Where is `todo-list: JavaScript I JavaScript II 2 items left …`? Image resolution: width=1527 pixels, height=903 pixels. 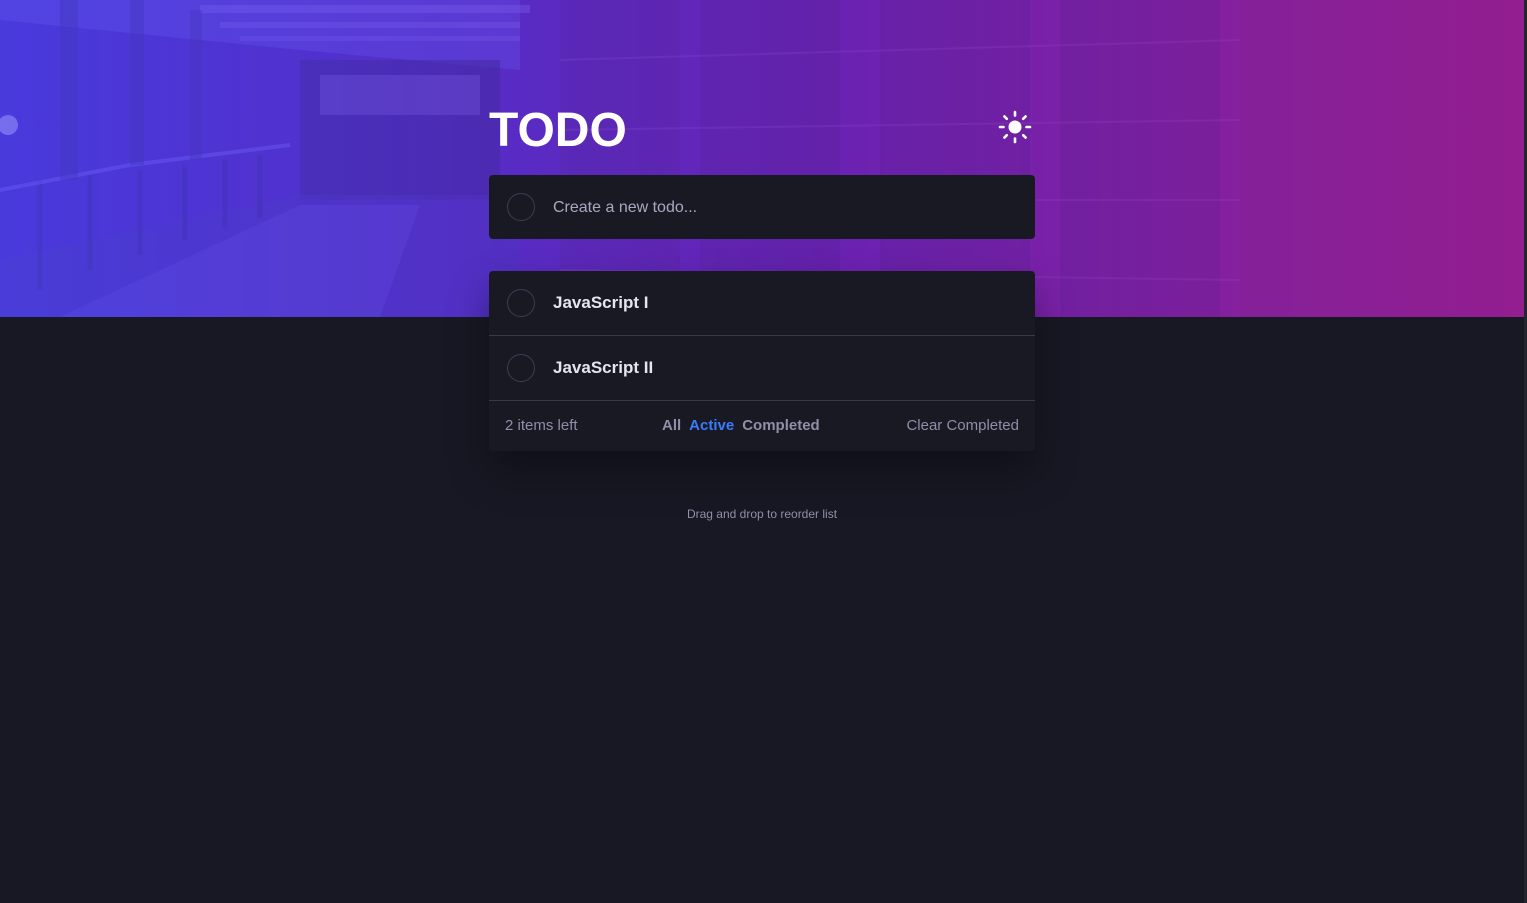 todo-list: JavaScript I JavaScript II 2 items left … is located at coordinates (762, 361).